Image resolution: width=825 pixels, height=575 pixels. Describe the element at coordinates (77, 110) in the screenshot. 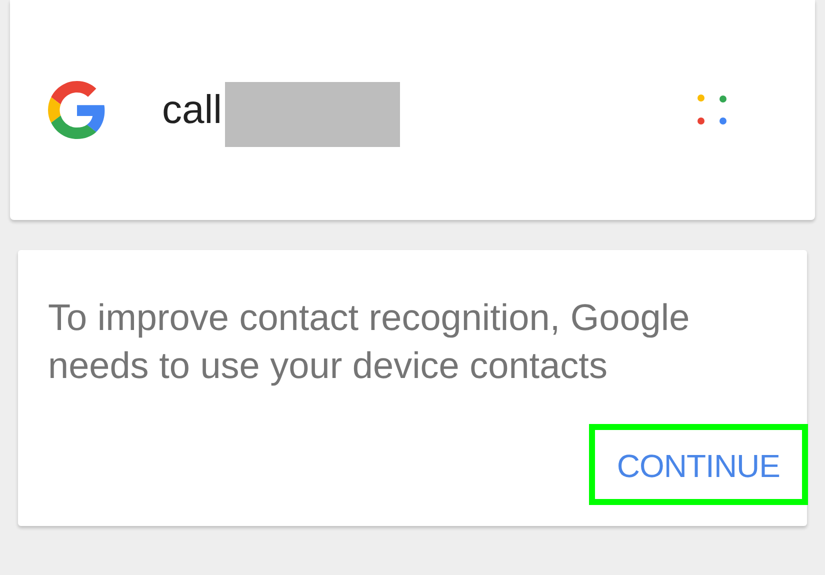

I see `google-logo-icon` at that location.